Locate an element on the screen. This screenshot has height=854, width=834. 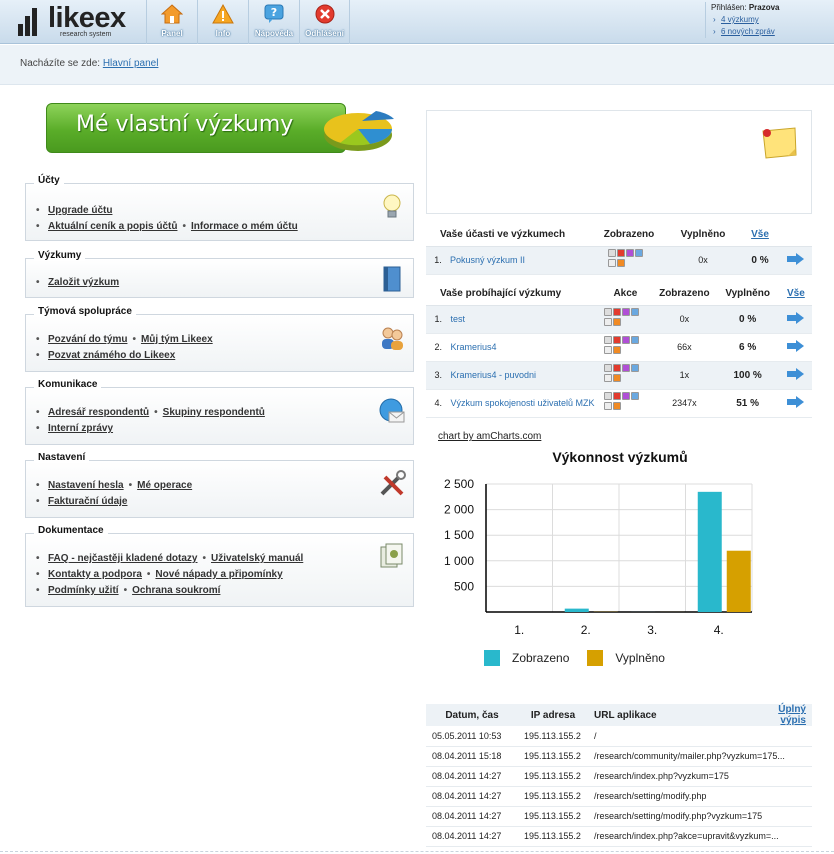
link-invite-friend: Pozvat známého do Likeex is located at coordinates (111, 355).